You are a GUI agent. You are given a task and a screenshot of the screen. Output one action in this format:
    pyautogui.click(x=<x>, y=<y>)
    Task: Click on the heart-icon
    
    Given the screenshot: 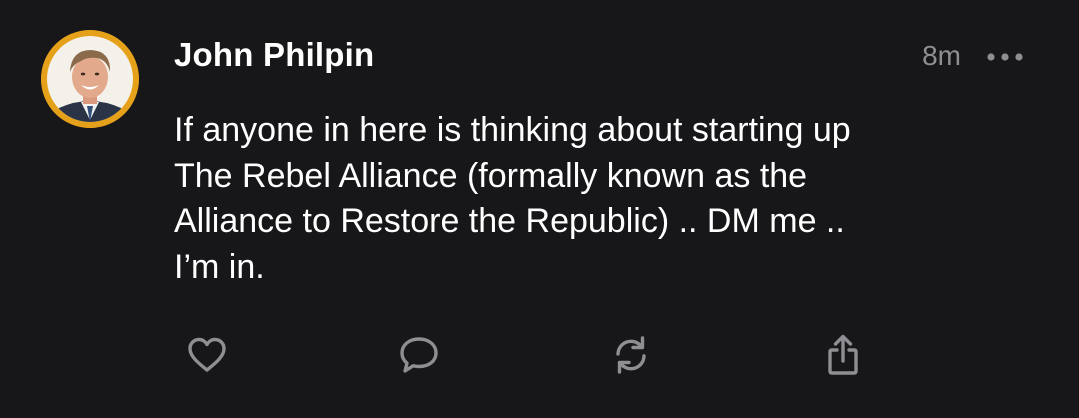 What is the action you would take?
    pyautogui.click(x=207, y=354)
    